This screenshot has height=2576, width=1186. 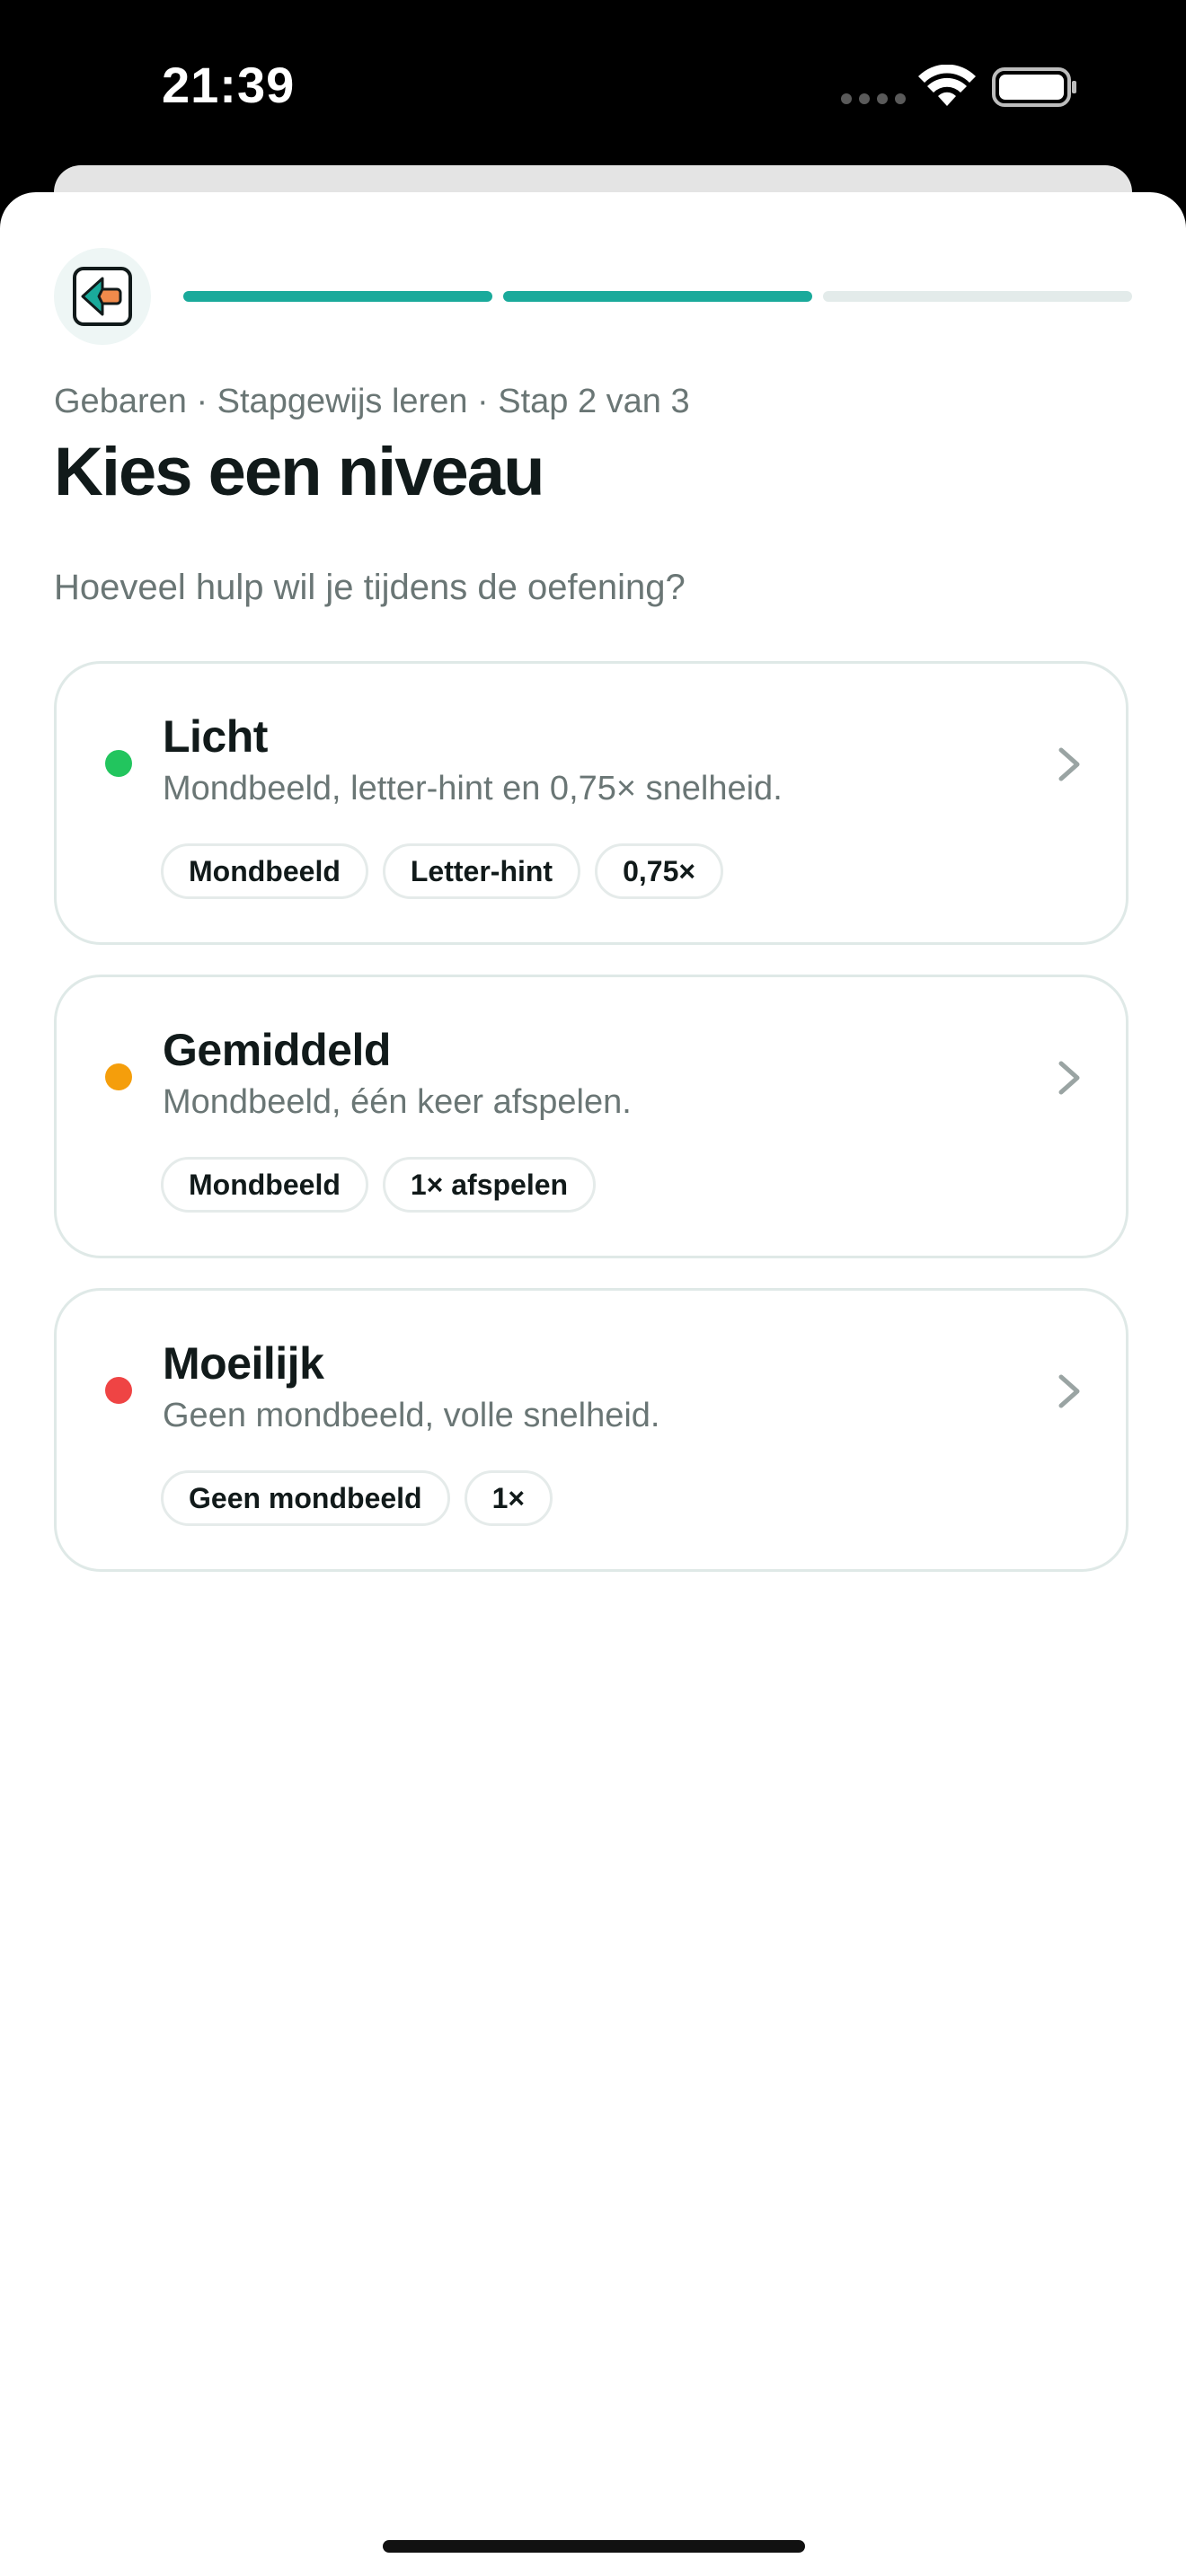 What do you see at coordinates (593, 85) in the screenshot?
I see `status-bar: 21:39` at bounding box center [593, 85].